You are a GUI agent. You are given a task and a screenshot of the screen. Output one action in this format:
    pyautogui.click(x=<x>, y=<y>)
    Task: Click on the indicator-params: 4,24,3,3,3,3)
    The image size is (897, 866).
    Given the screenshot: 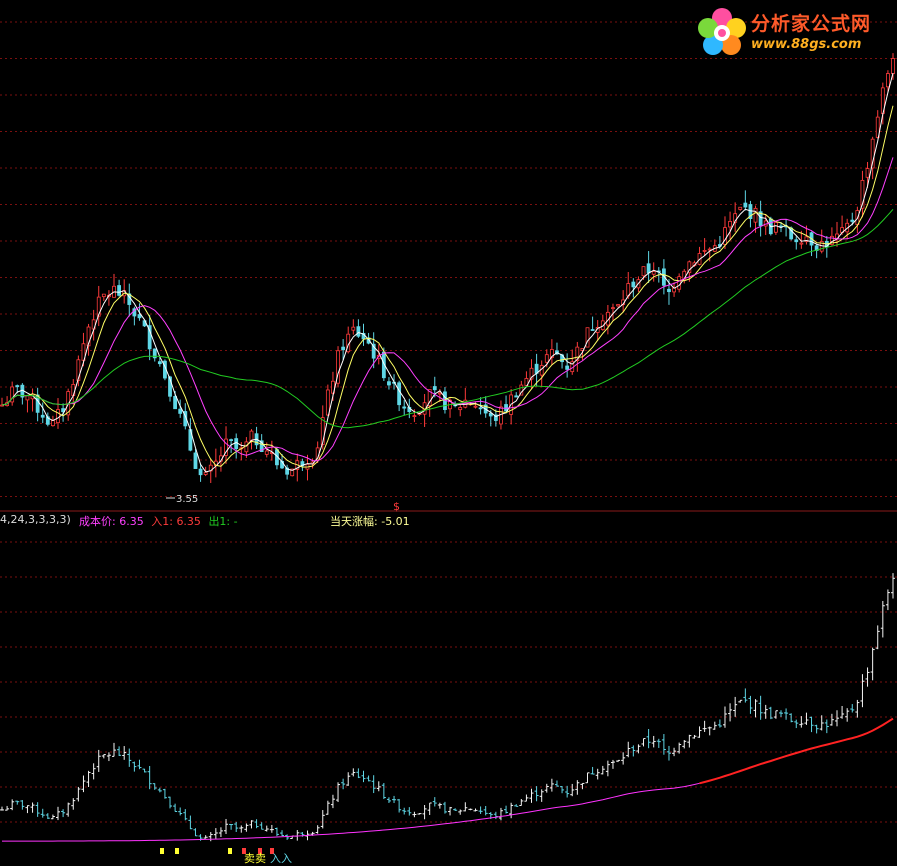 What is the action you would take?
    pyautogui.click(x=35, y=519)
    